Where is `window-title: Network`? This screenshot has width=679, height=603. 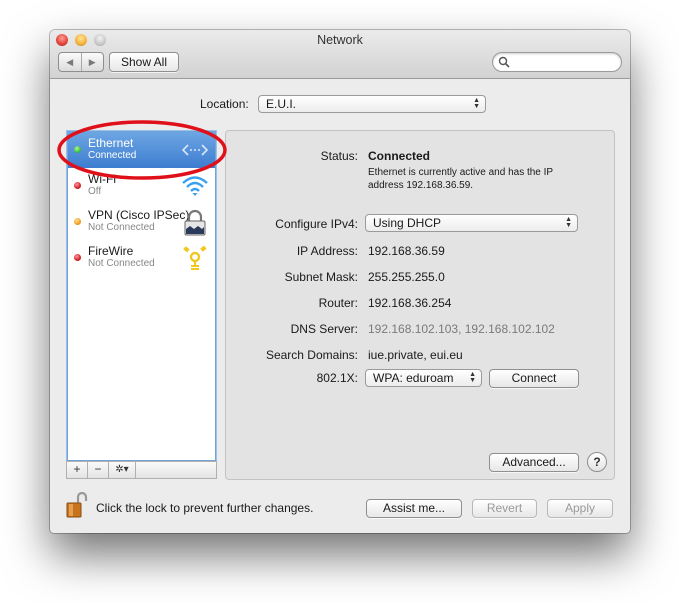 window-title: Network is located at coordinates (340, 40).